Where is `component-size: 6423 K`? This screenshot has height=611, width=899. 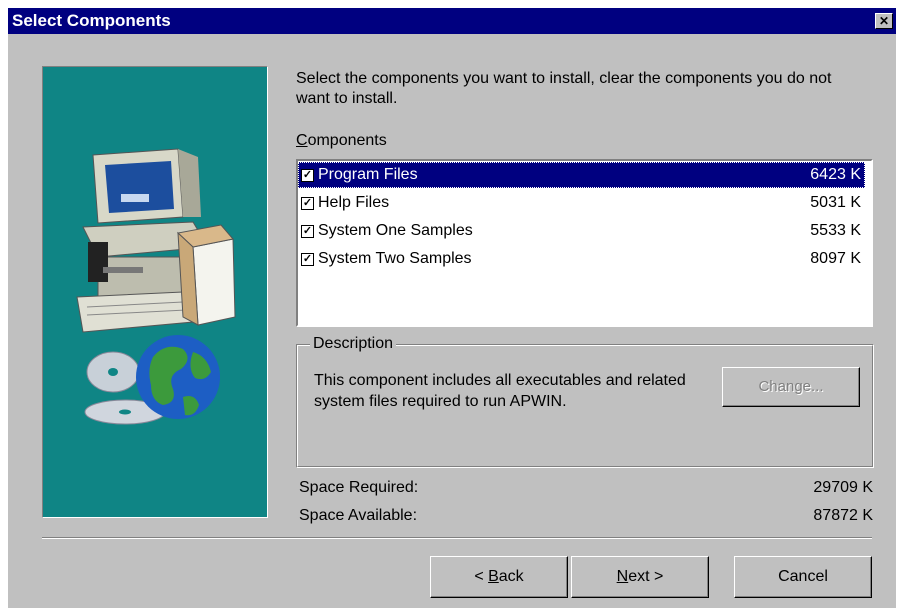
component-size: 6423 K is located at coordinates (835, 174).